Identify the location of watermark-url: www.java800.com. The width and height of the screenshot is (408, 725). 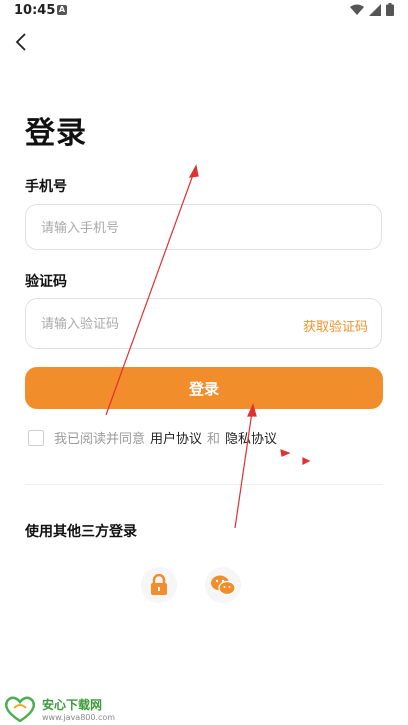
(79, 717).